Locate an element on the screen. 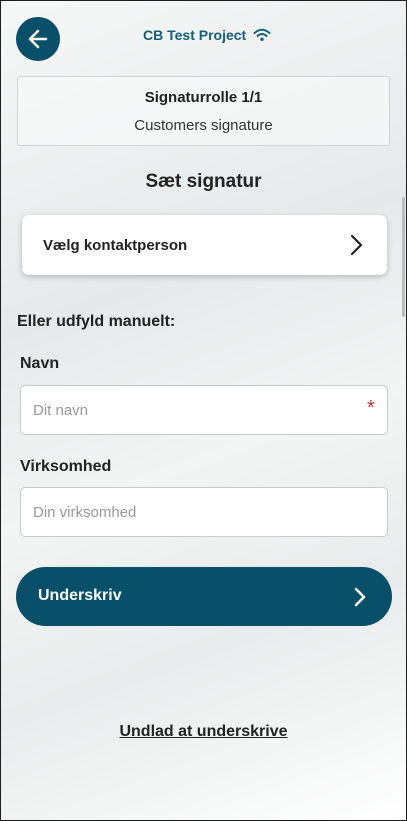  signature-role-box: Signaturrolle 1/1 Customers signature is located at coordinates (203, 111).